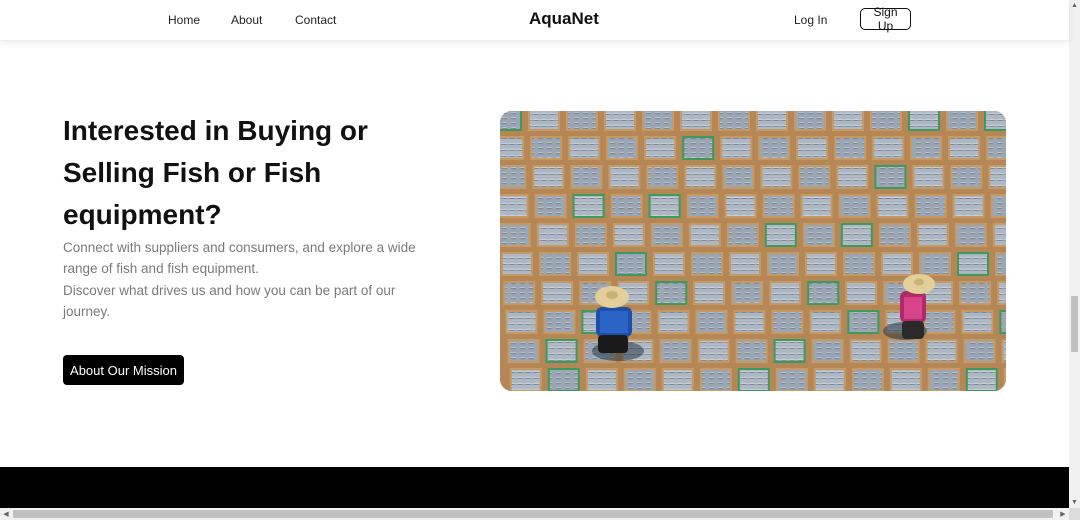 The height and width of the screenshot is (520, 1080). Describe the element at coordinates (564, 19) in the screenshot. I see `brand-logo: AquaNet` at that location.